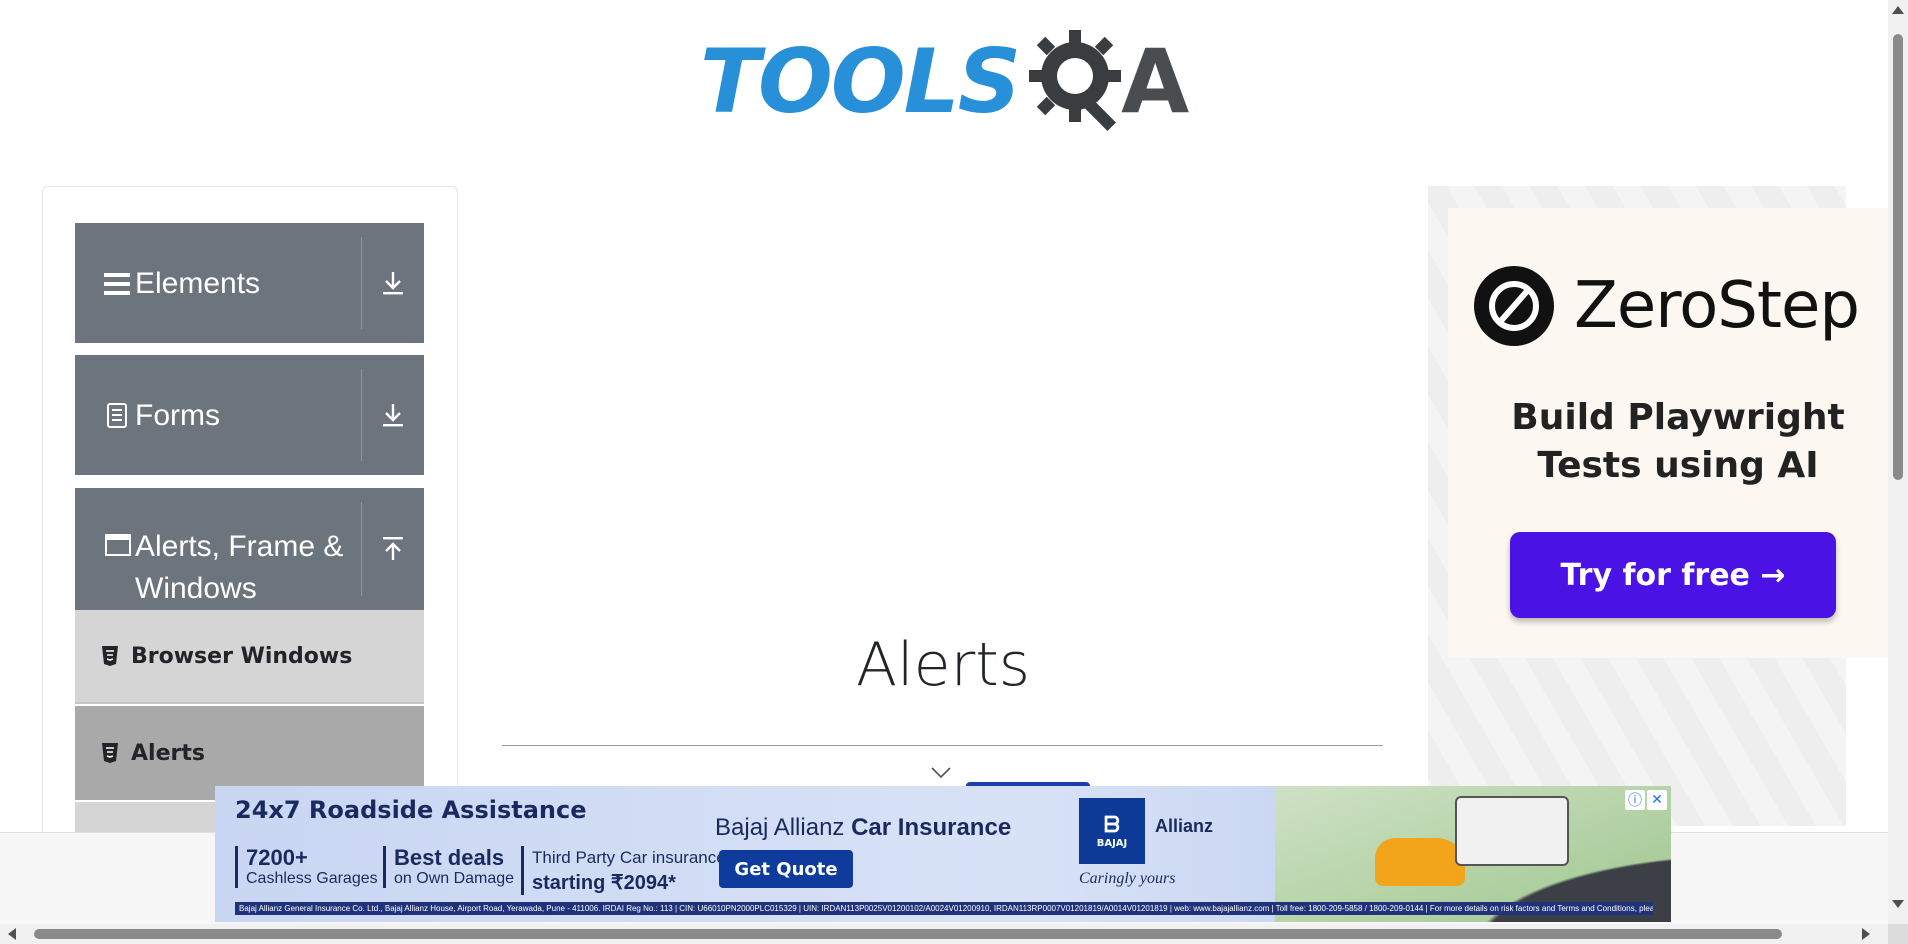 This screenshot has width=1908, height=944. What do you see at coordinates (1678, 442) in the screenshot?
I see `zerostep-tagline: Build Playwright Tests using AI` at bounding box center [1678, 442].